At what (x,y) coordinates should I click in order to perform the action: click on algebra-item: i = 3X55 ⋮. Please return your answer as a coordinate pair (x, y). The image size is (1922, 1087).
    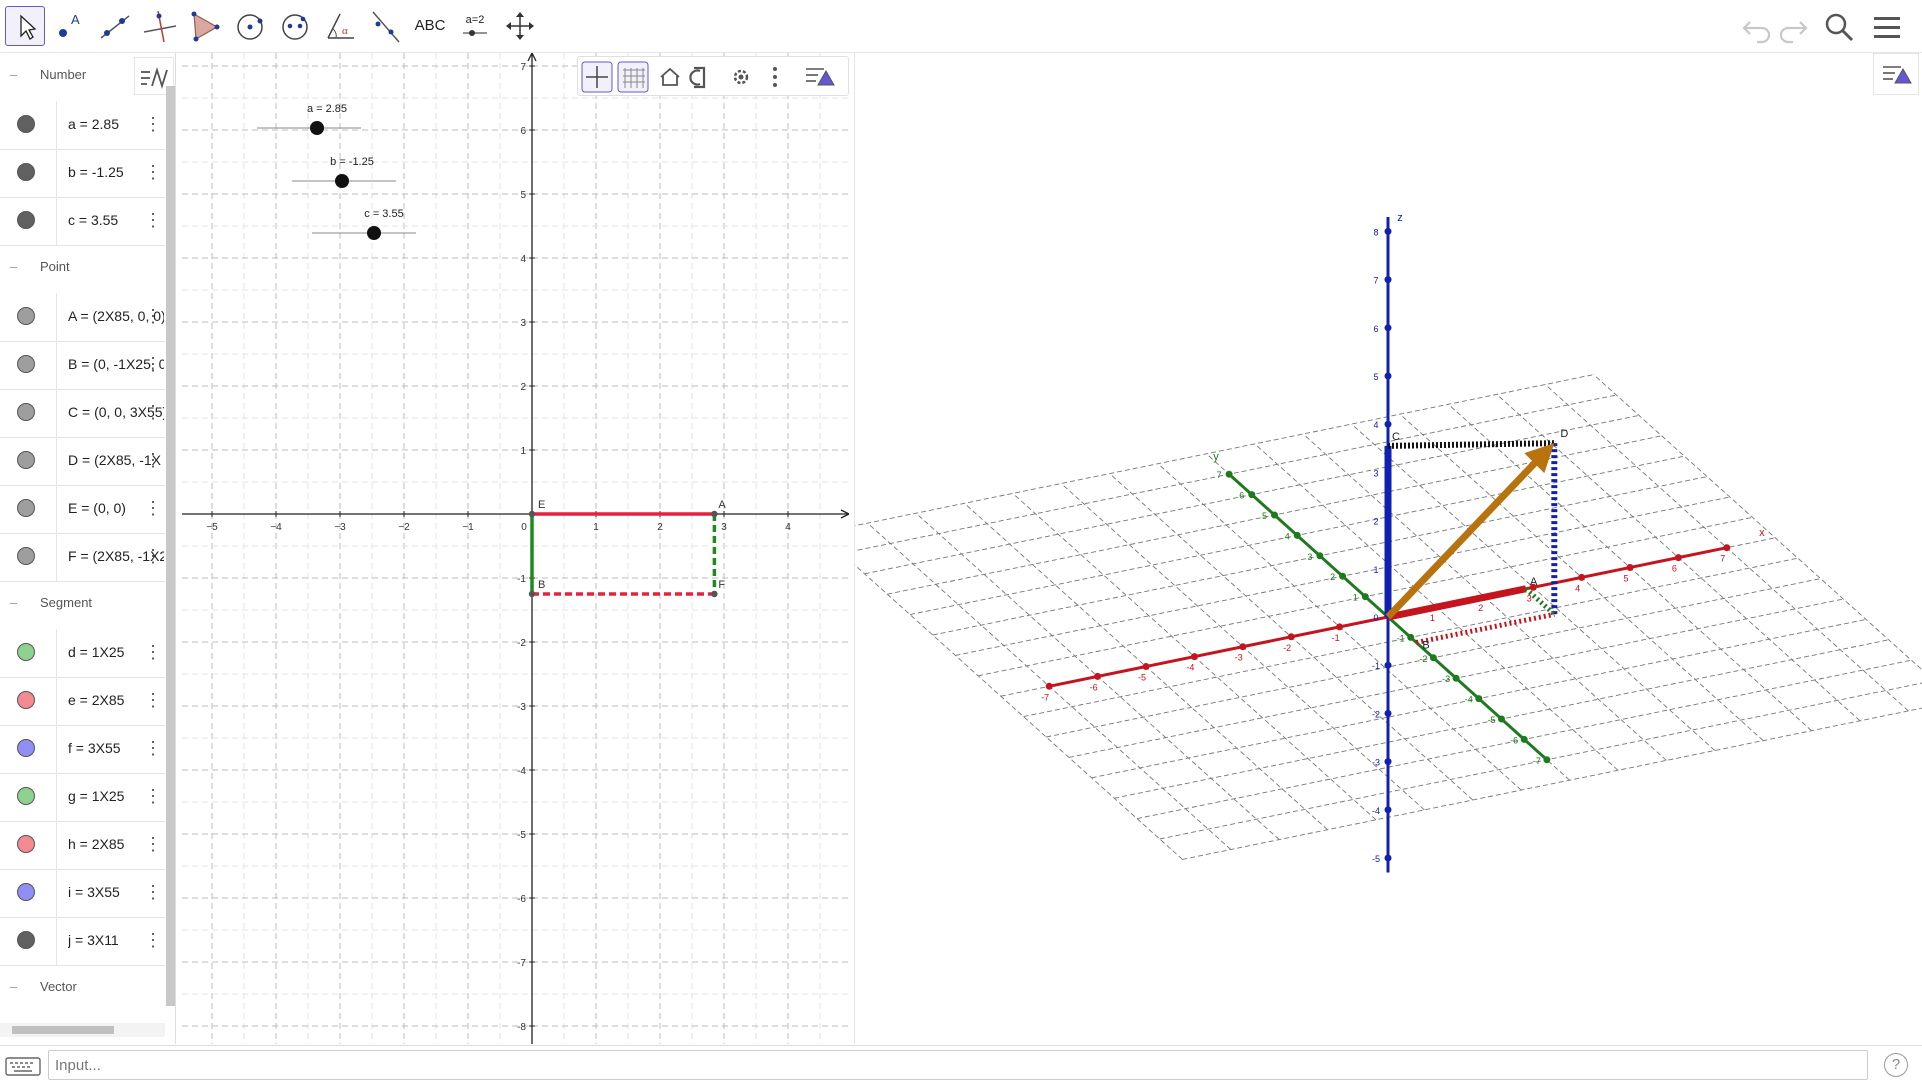
    Looking at the image, I should click on (82, 893).